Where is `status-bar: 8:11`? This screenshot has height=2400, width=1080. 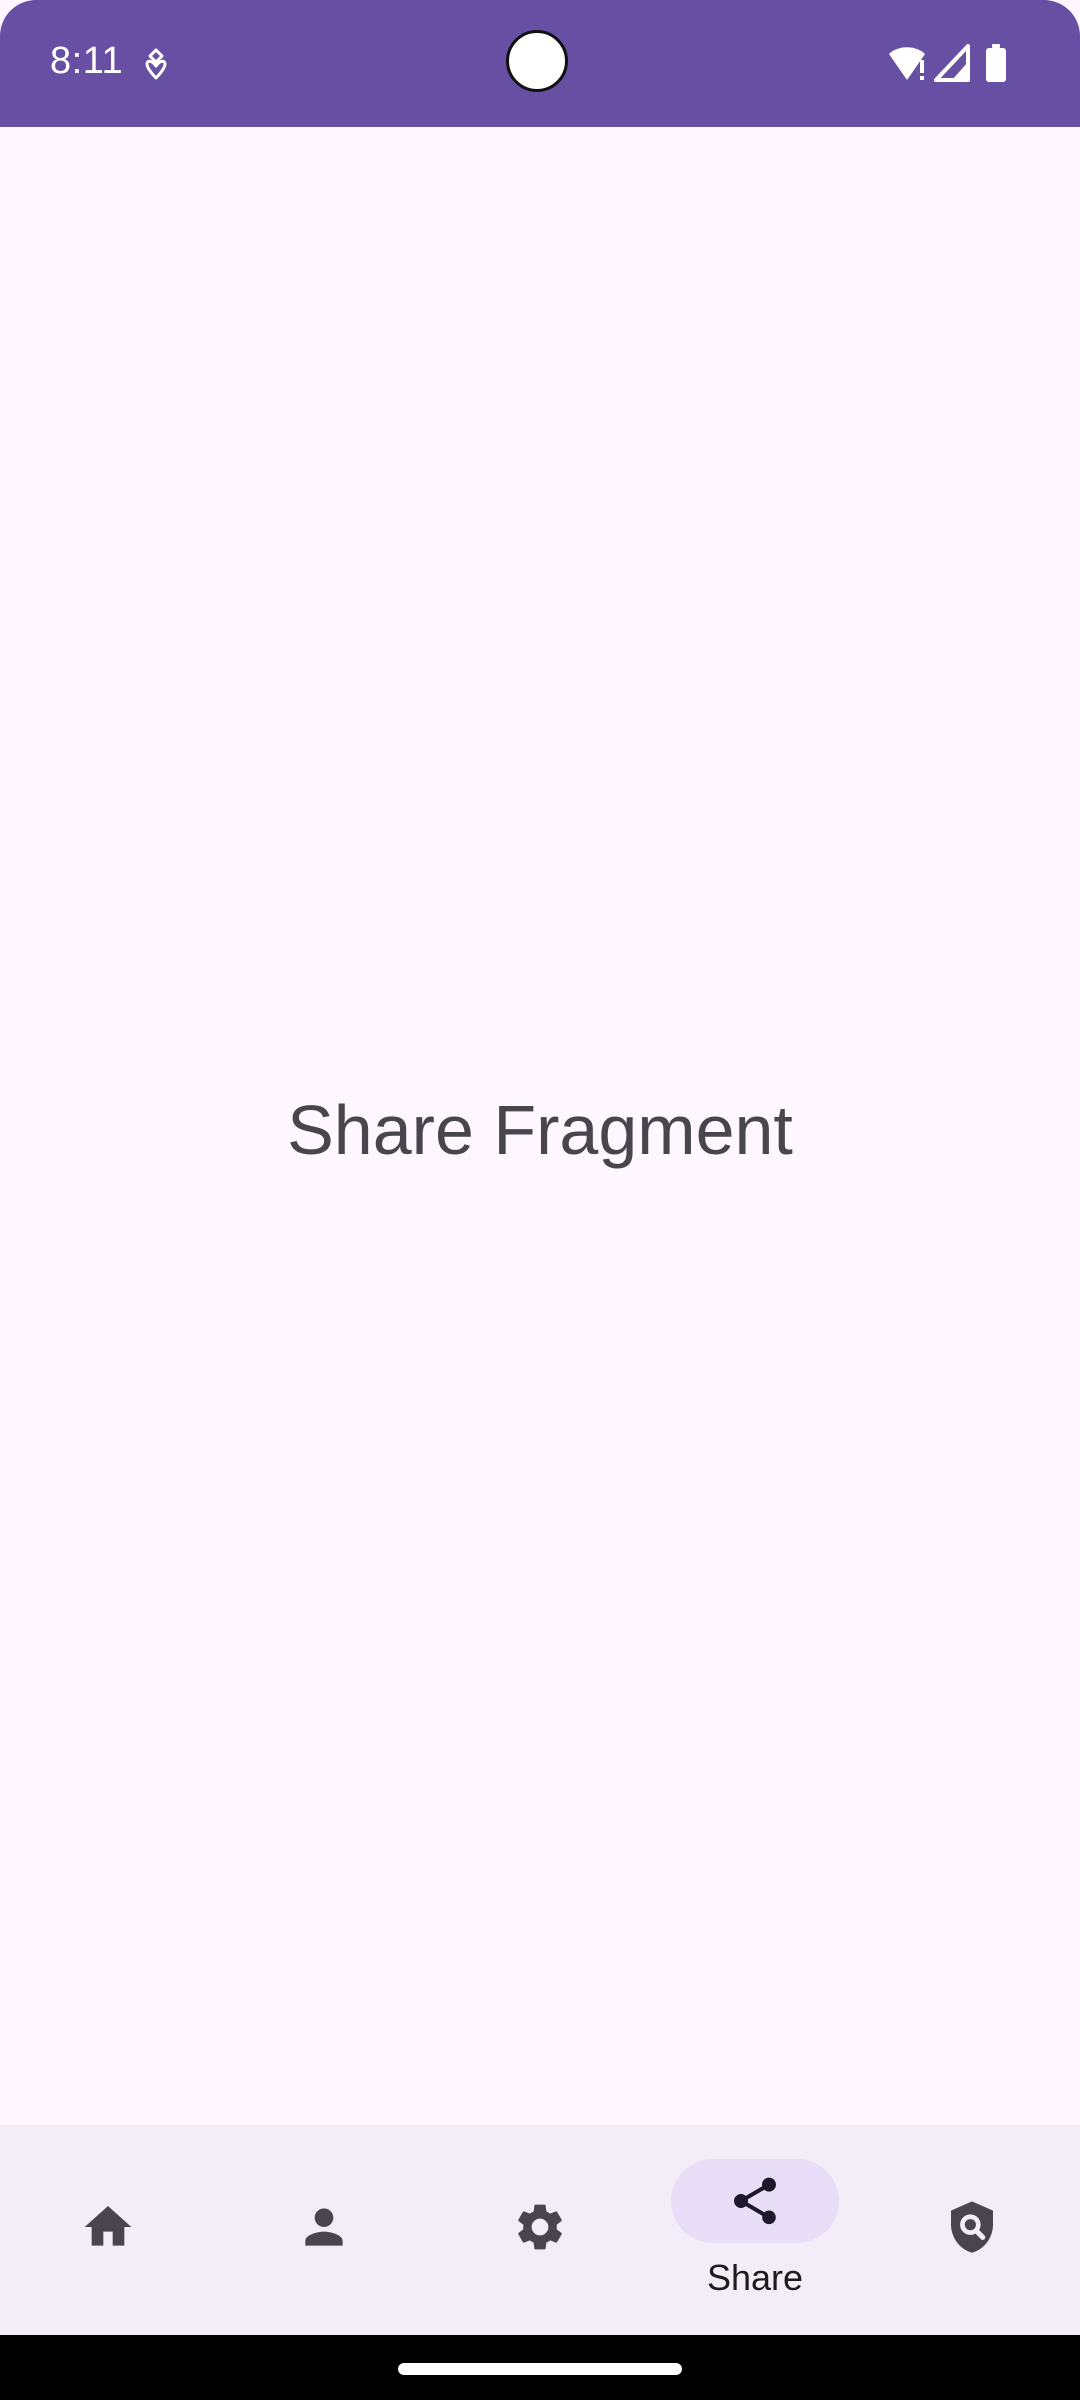
status-bar: 8:11 is located at coordinates (540, 63).